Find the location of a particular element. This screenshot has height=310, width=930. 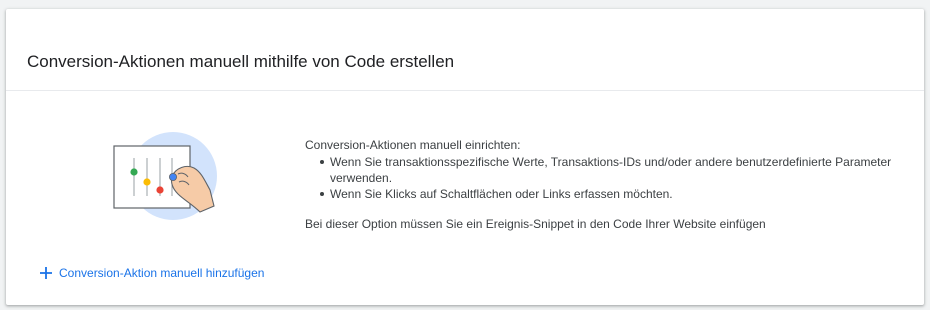

slider-knob-yellow is located at coordinates (147, 182).